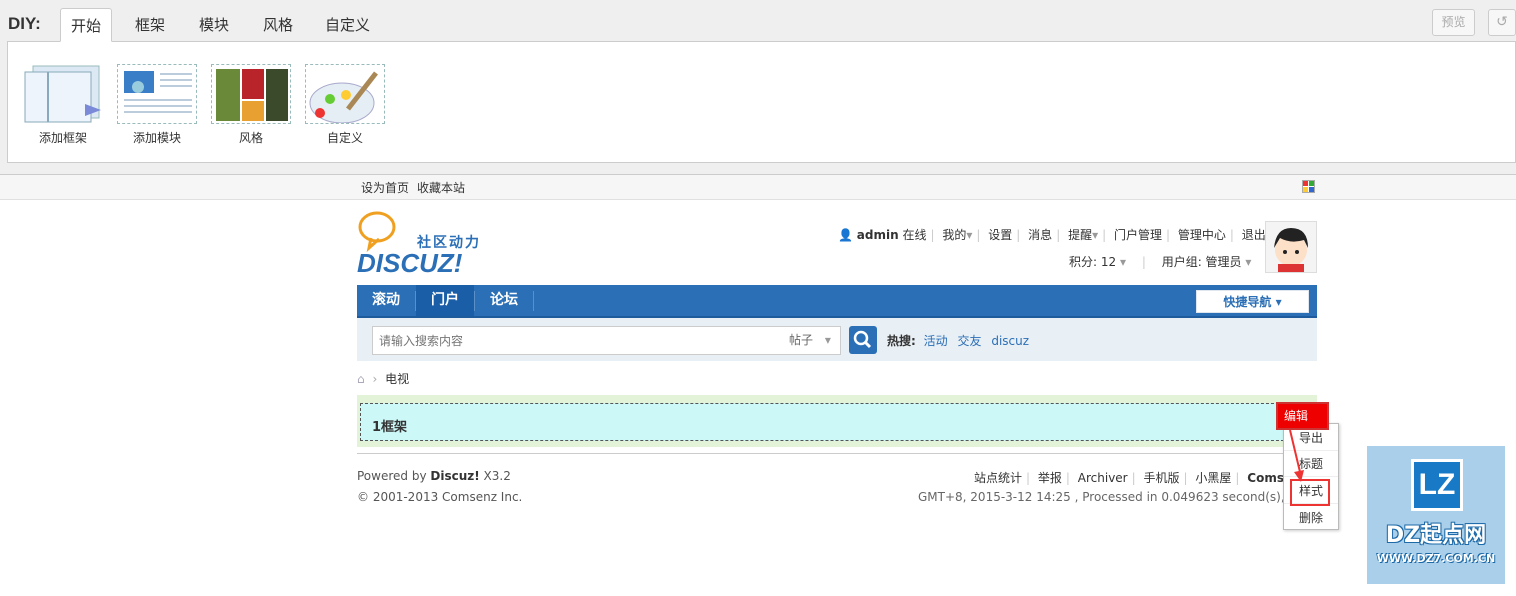 This screenshot has width=1516, height=596. I want to click on admin-center-link: 管理中心, so click(1202, 234).